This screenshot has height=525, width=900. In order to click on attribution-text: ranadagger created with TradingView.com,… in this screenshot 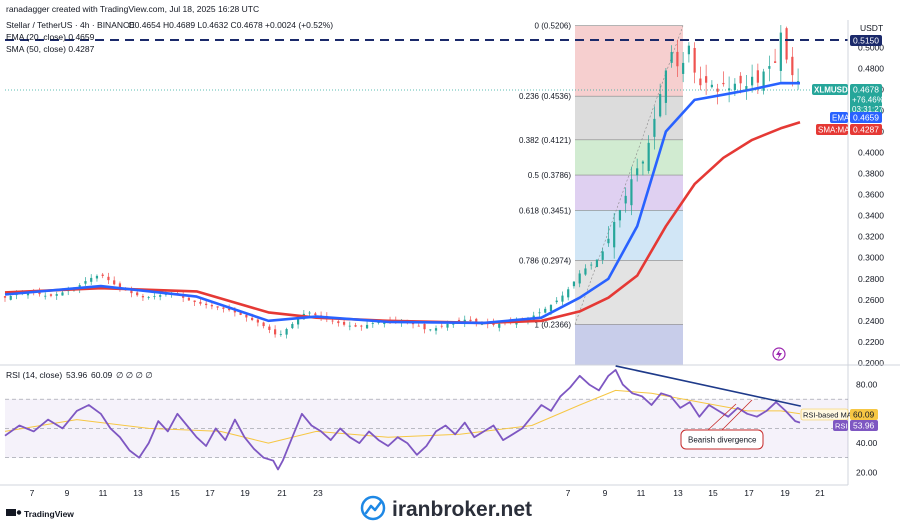, I will do `click(132, 9)`.